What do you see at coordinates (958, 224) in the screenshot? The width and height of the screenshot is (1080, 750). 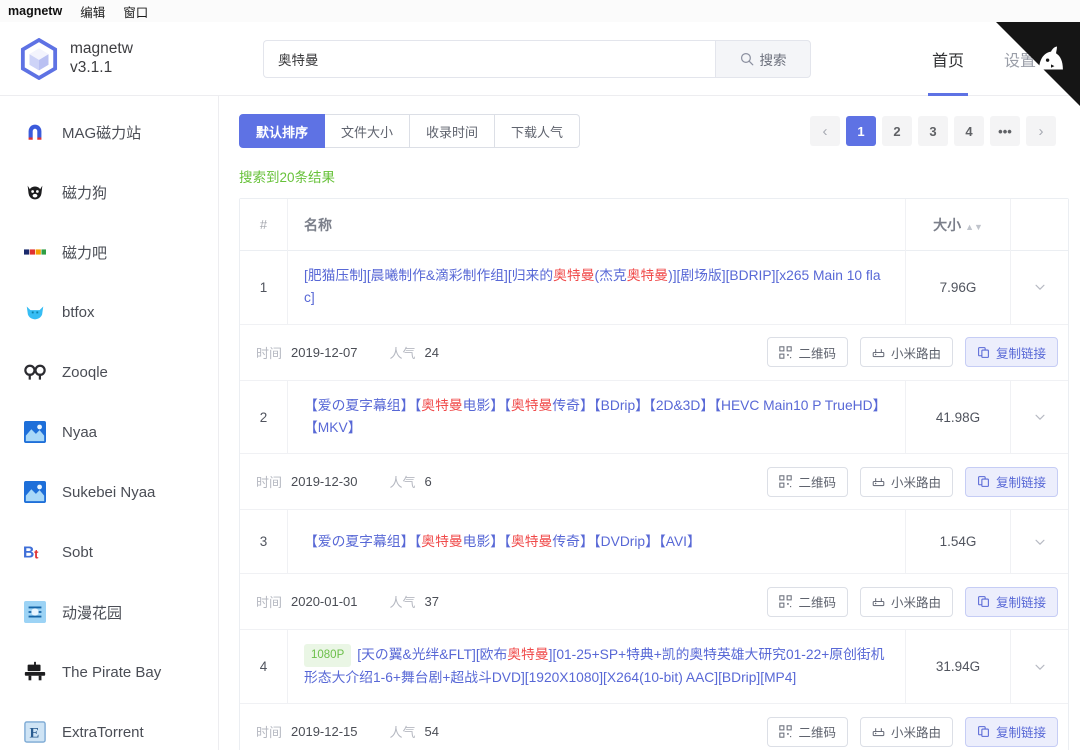 I see `column-header-size: 大小 ▲▼` at bounding box center [958, 224].